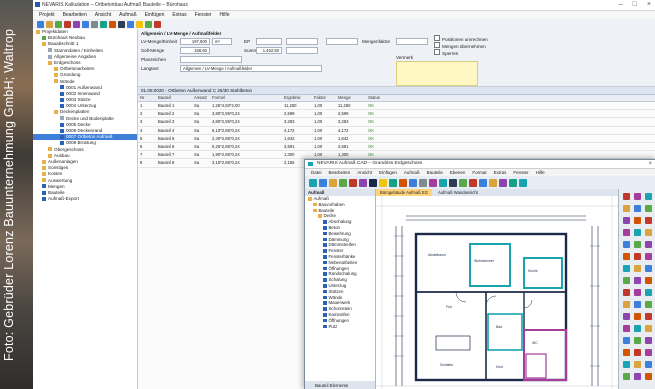  I want to click on menu-item: Einfügen, so click(155, 15).